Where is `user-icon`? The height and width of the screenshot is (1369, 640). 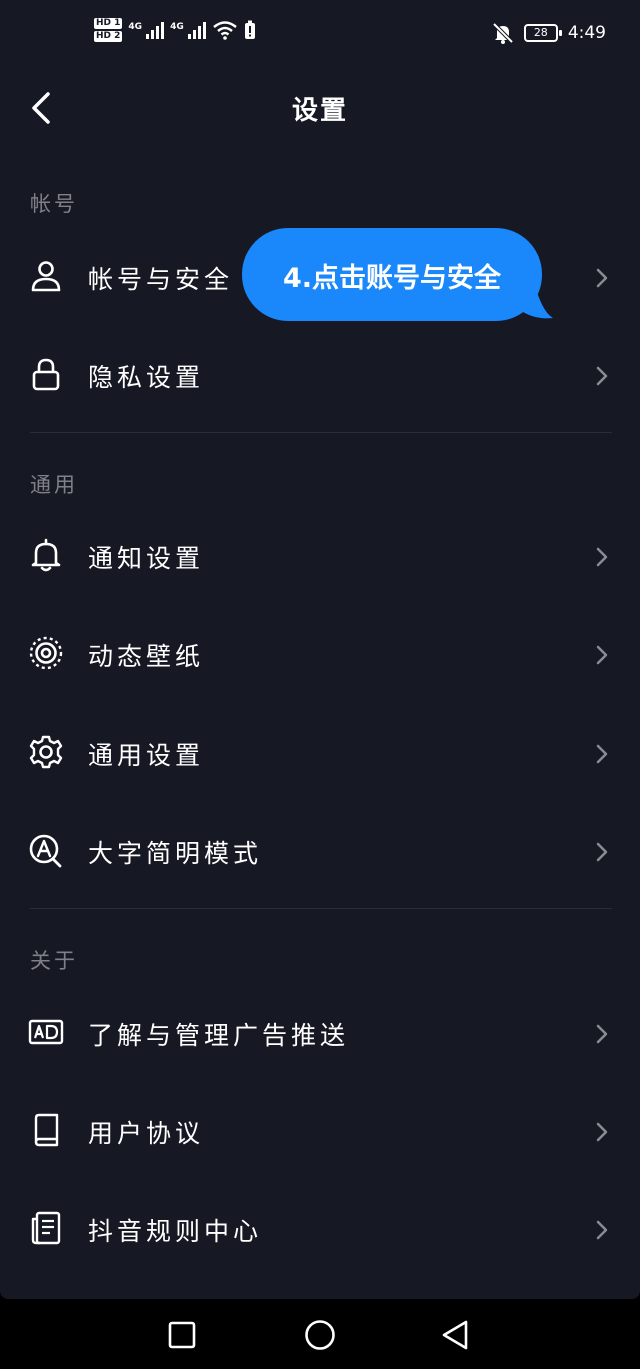
user-icon is located at coordinates (46, 276).